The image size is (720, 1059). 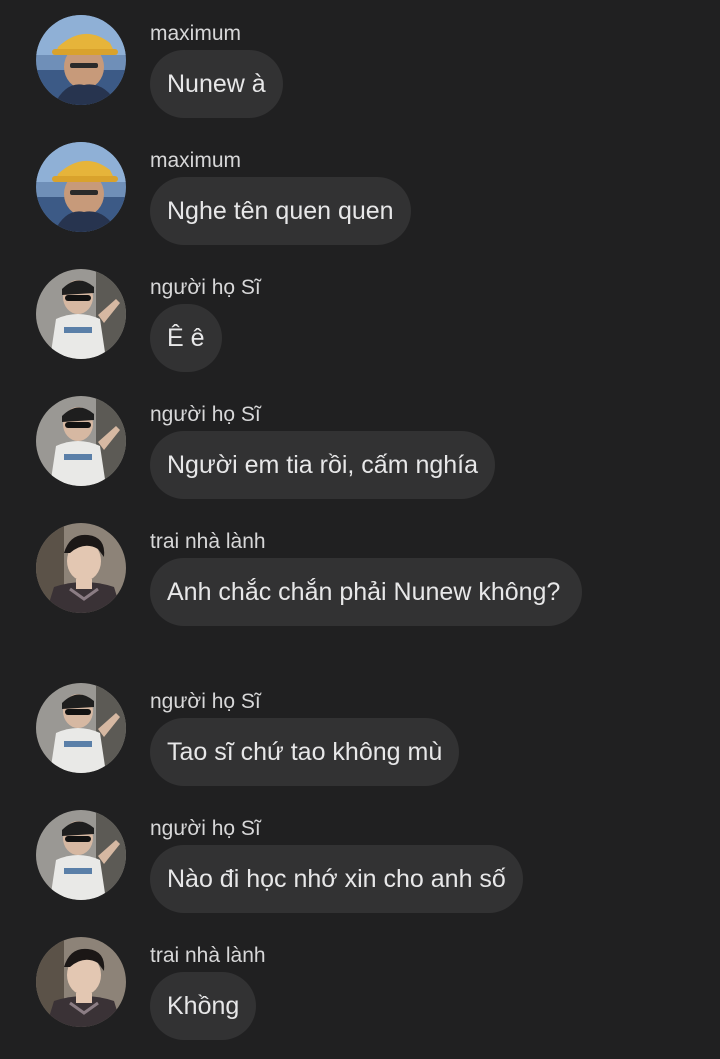 What do you see at coordinates (216, 84) in the screenshot?
I see `message-bubble: Nunew à` at bounding box center [216, 84].